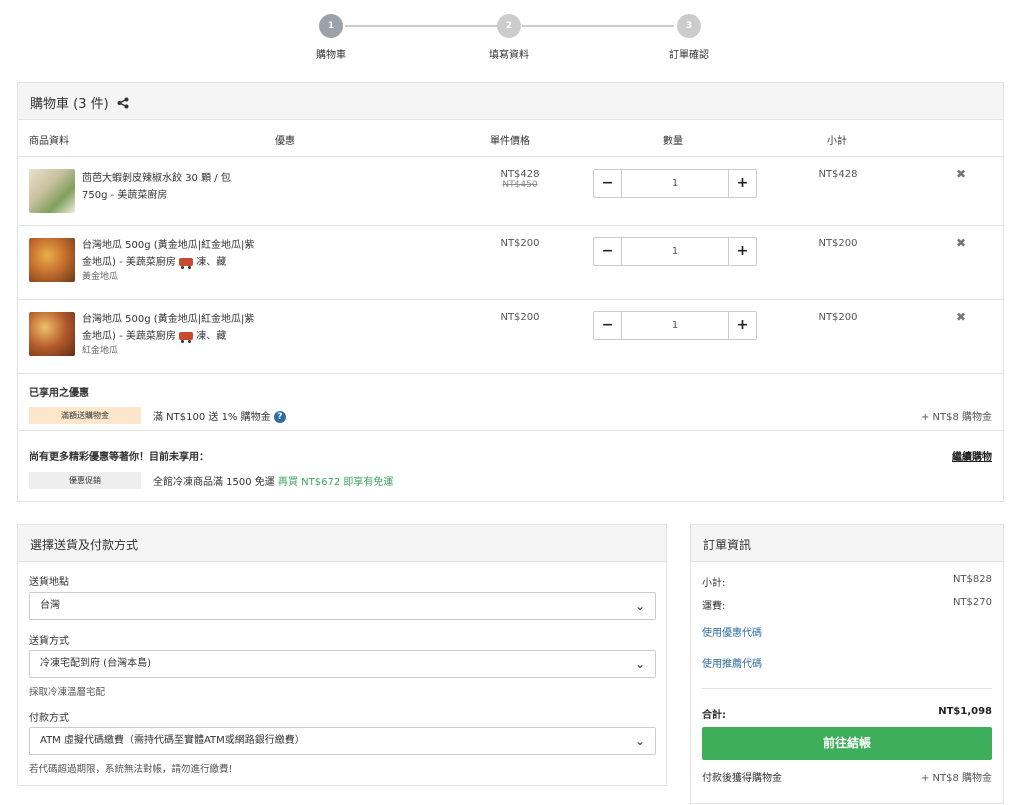 Image resolution: width=1024 pixels, height=805 pixels. Describe the element at coordinates (169, 187) in the screenshot. I see `product-name: 茴芭大蝦剝皮辣椒水餃 30 顆 / 包 750g - 美蔬菜廚房` at that location.